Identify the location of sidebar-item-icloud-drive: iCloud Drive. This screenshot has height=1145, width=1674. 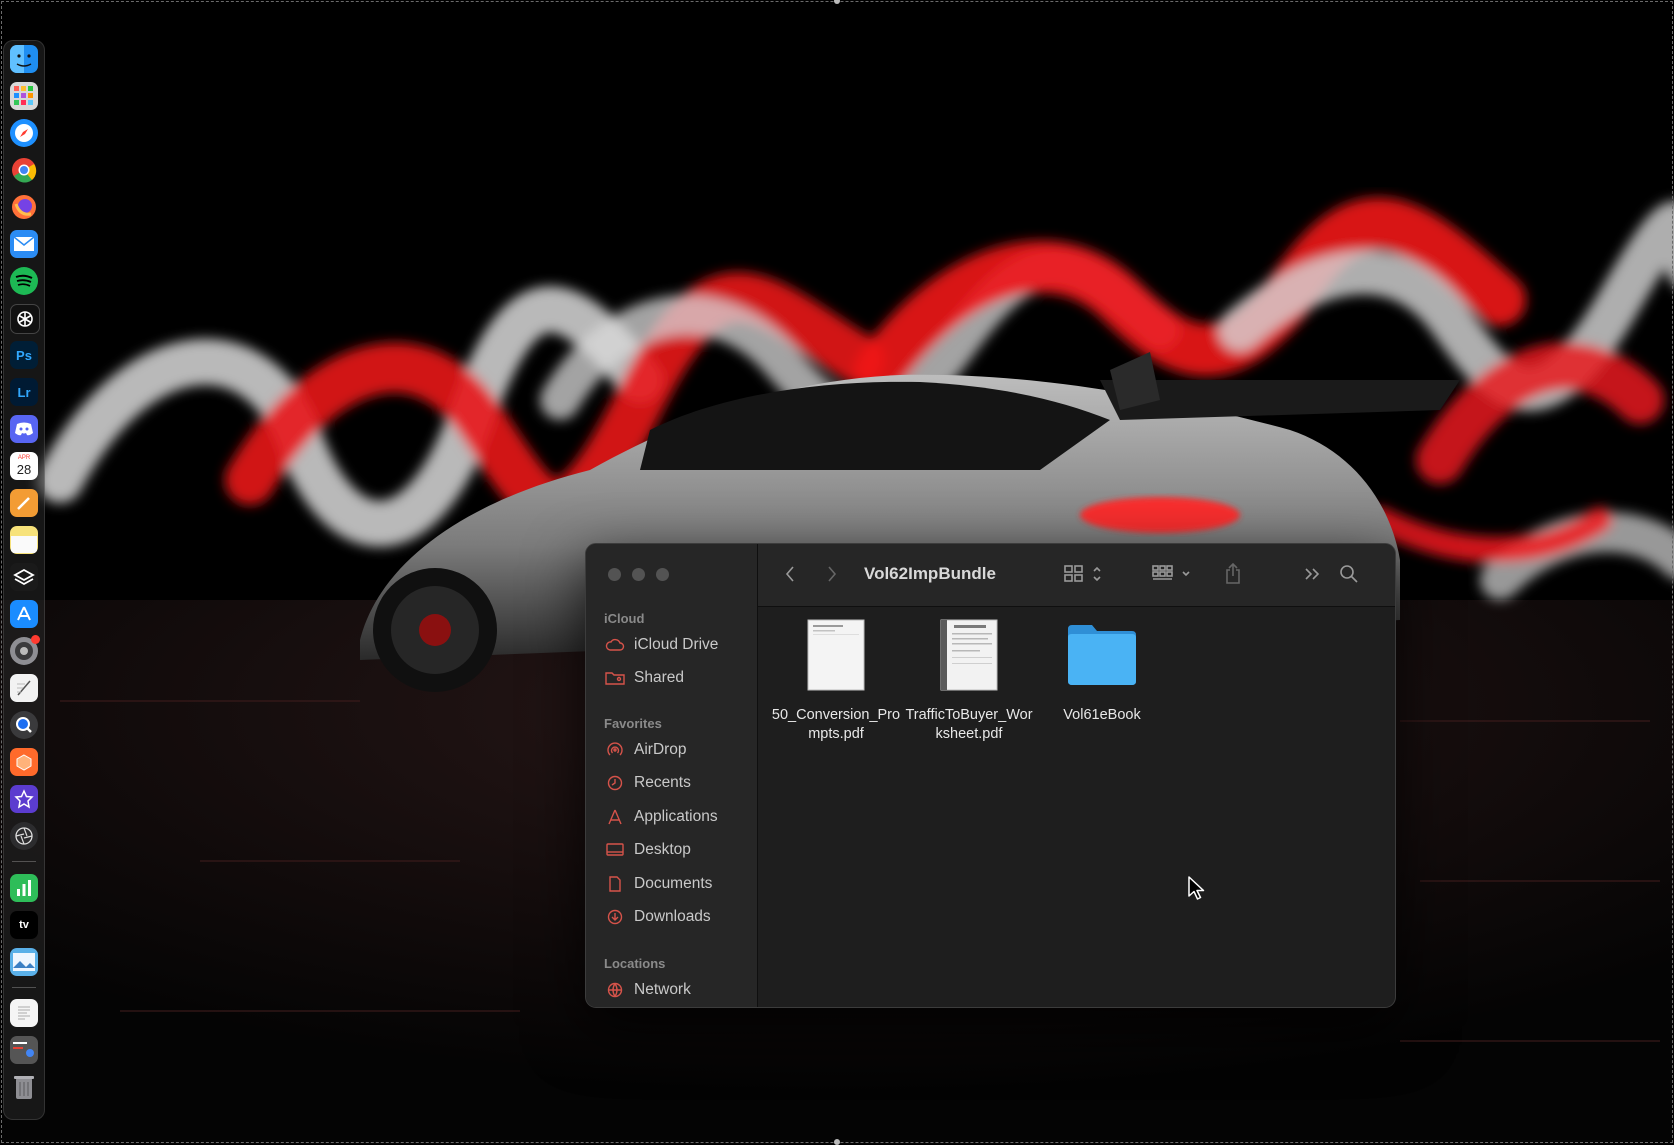
(676, 645).